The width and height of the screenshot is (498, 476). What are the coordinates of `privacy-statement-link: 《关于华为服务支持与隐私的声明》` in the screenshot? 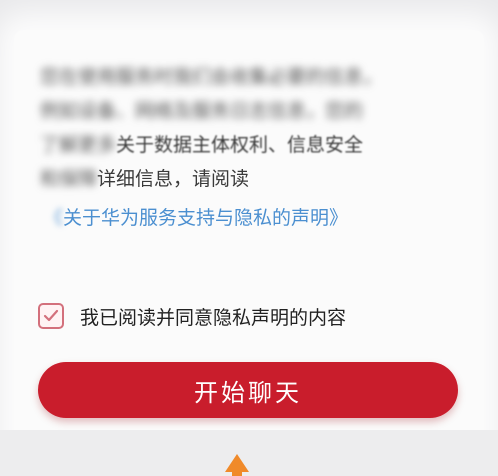 It's located at (196, 216).